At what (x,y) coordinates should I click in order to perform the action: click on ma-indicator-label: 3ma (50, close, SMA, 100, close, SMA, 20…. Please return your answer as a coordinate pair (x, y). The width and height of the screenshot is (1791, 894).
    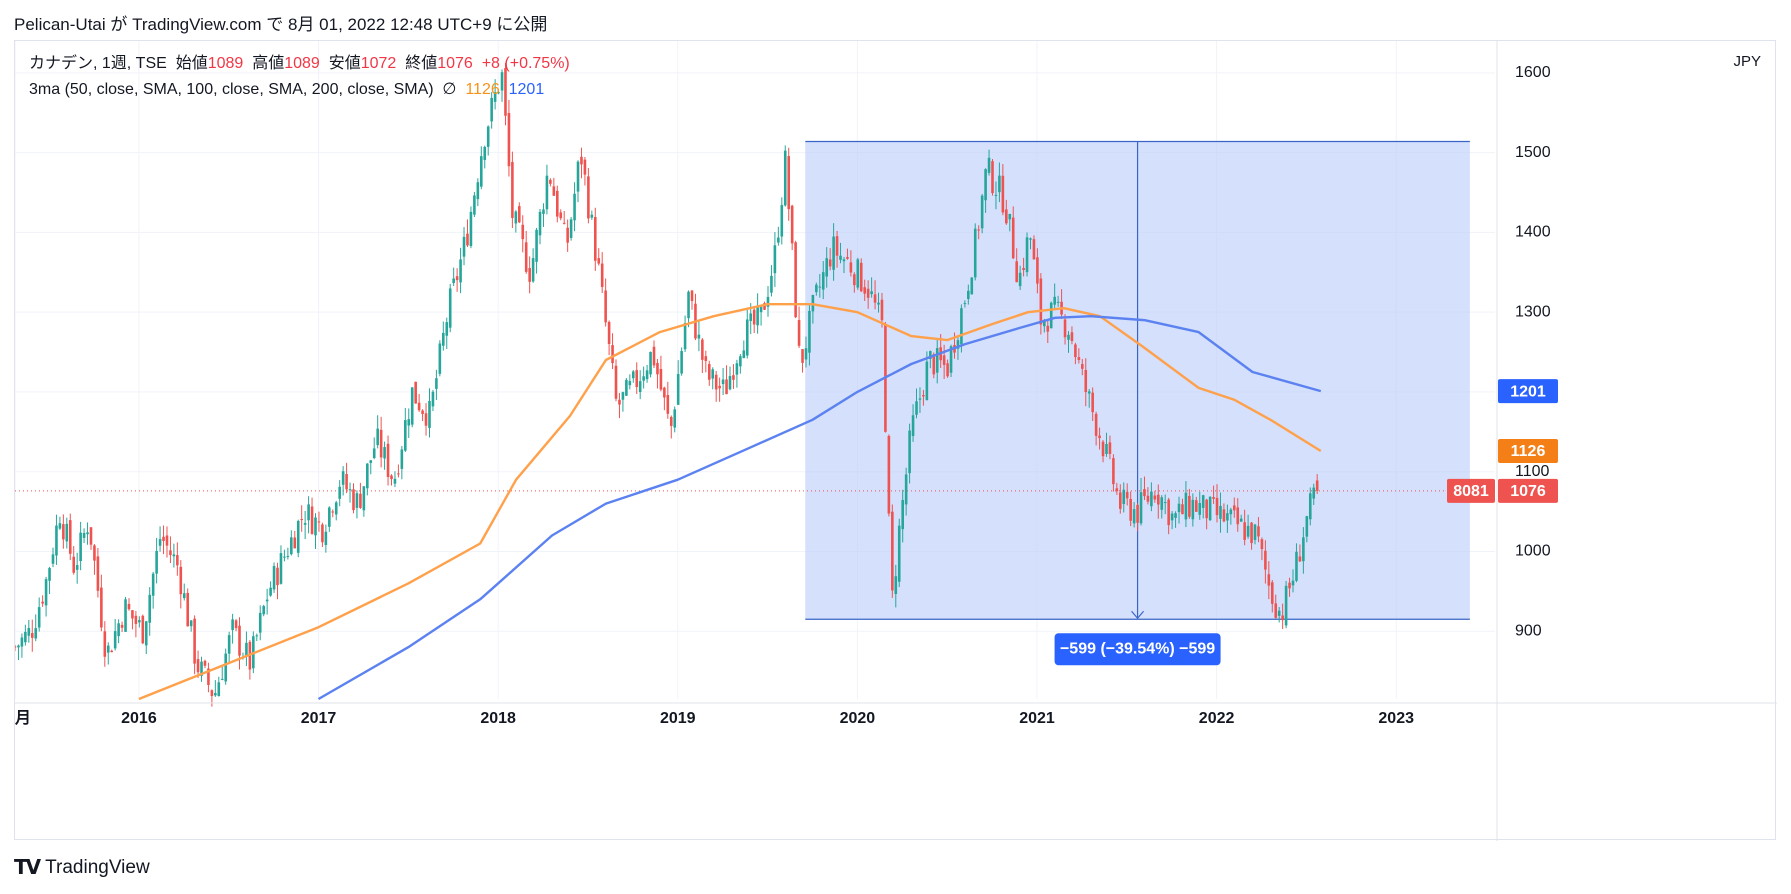
    Looking at the image, I should click on (231, 89).